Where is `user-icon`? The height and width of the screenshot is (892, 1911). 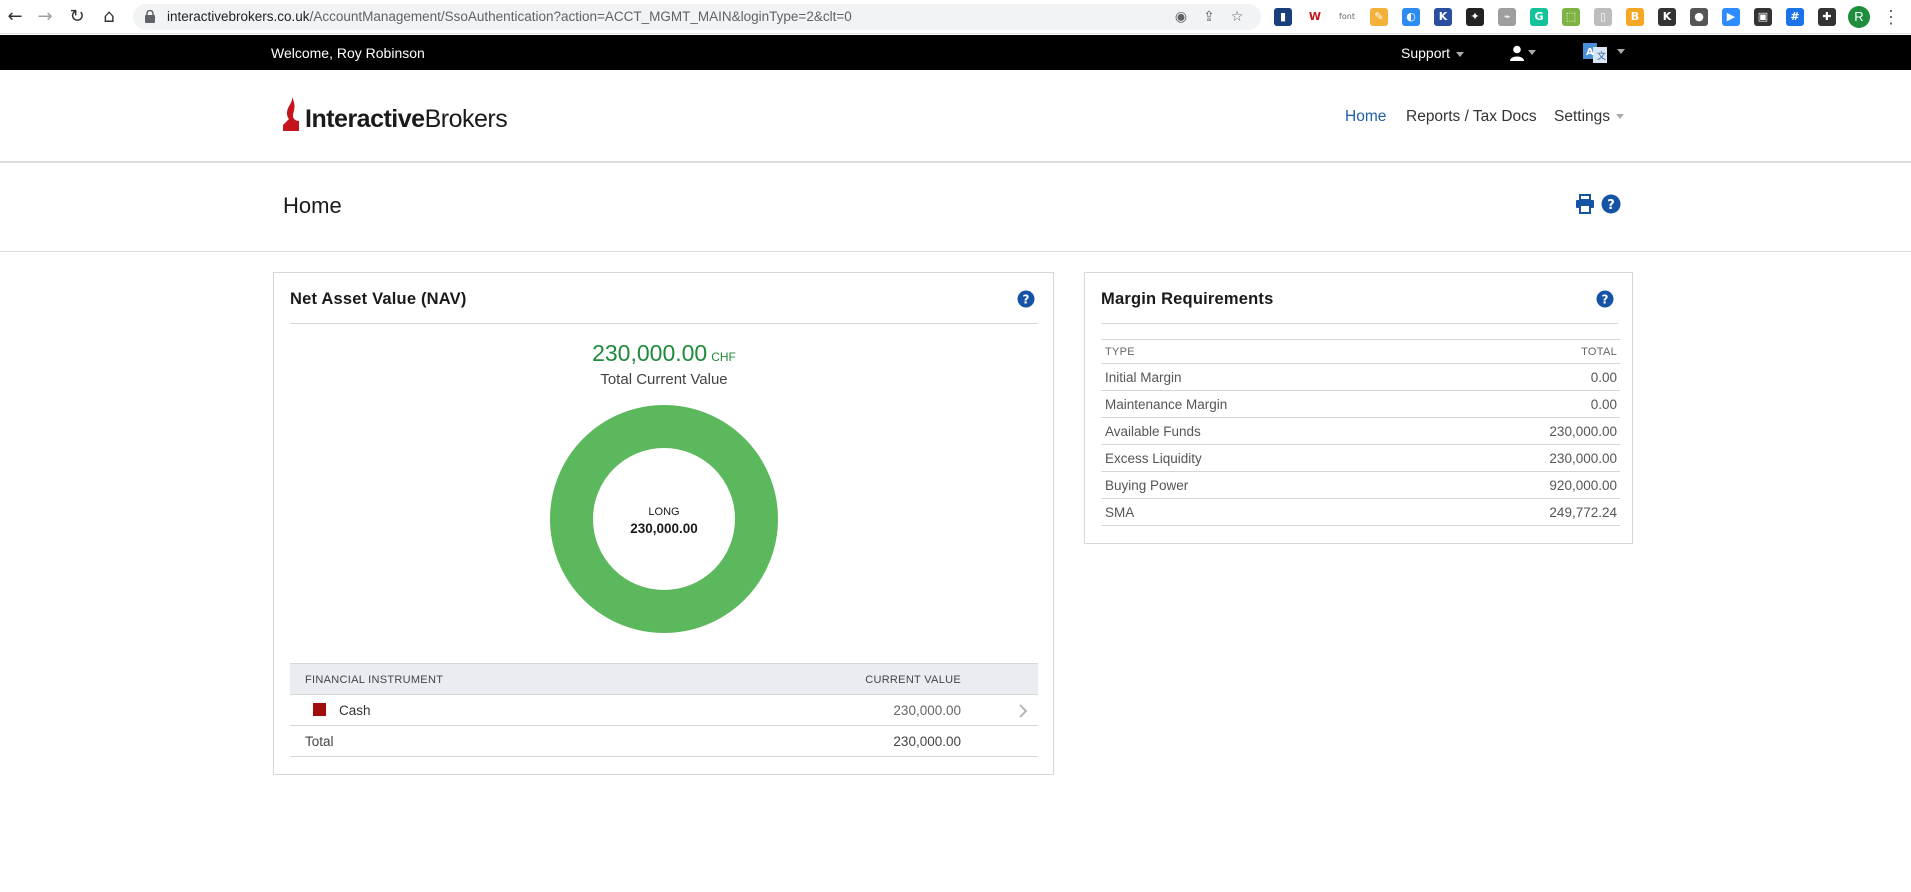
user-icon is located at coordinates (1517, 53).